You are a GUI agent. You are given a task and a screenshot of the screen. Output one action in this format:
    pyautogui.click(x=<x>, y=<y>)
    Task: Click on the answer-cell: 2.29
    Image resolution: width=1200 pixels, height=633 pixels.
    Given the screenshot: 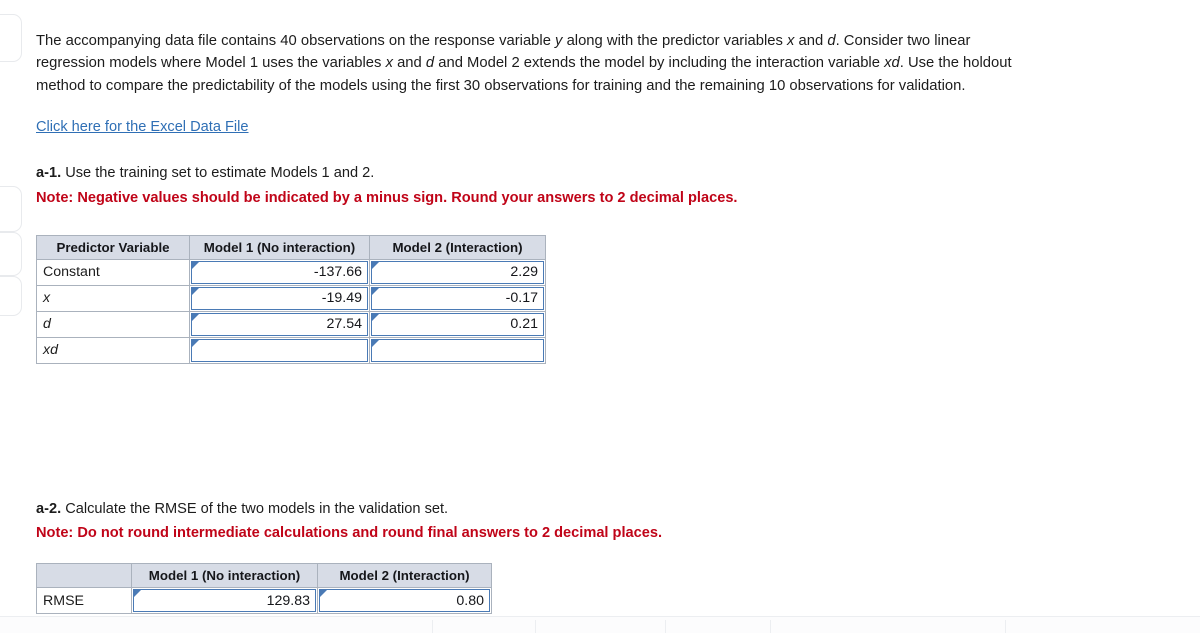 What is the action you would take?
    pyautogui.click(x=457, y=272)
    